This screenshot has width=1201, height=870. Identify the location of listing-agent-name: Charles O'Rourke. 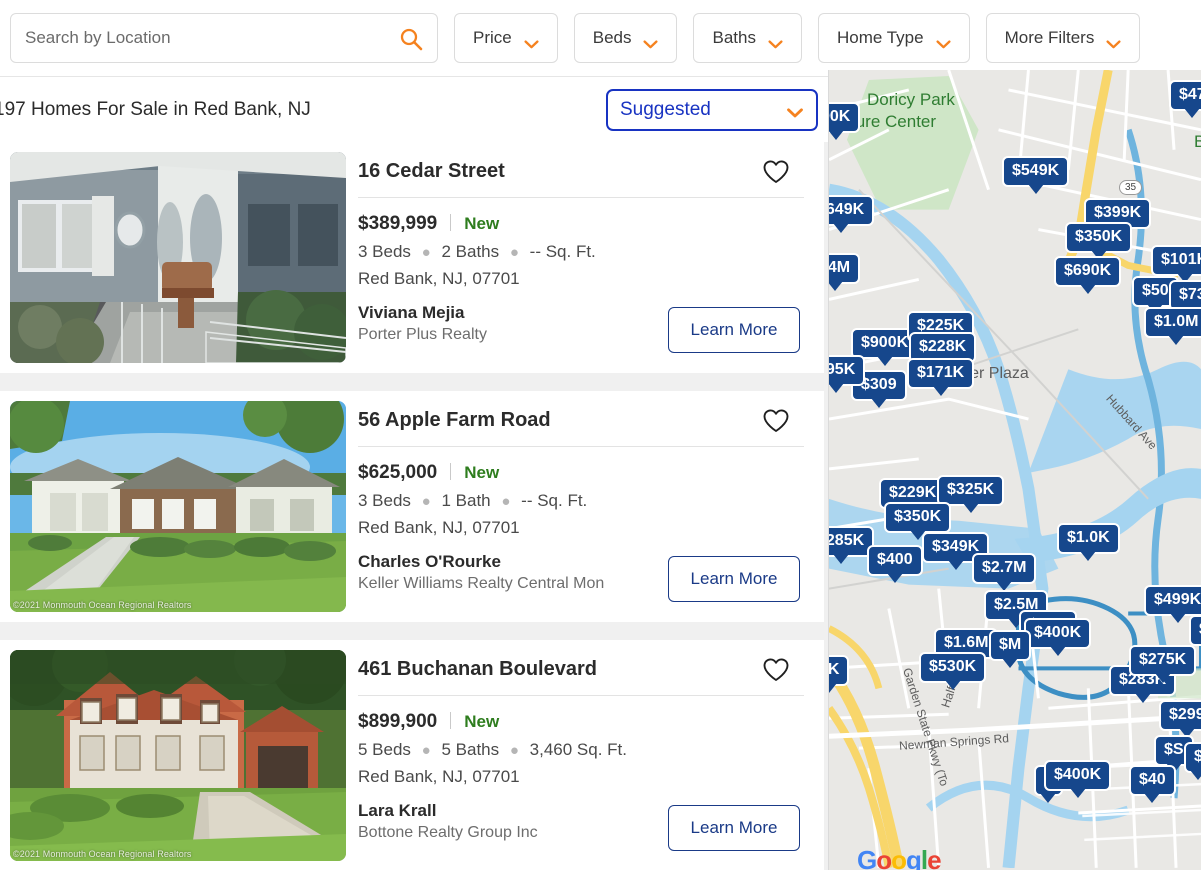
(429, 561).